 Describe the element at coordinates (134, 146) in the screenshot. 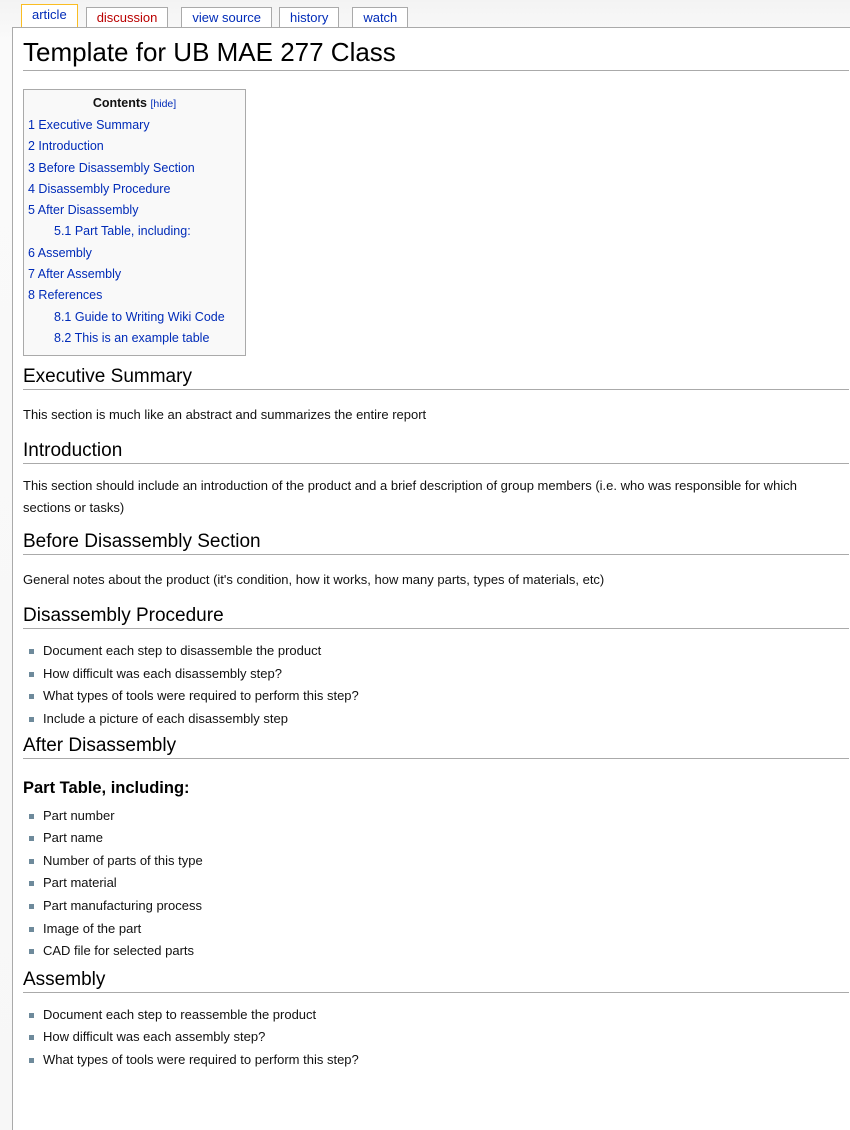

I see `toc-item: 2 Introduction` at that location.